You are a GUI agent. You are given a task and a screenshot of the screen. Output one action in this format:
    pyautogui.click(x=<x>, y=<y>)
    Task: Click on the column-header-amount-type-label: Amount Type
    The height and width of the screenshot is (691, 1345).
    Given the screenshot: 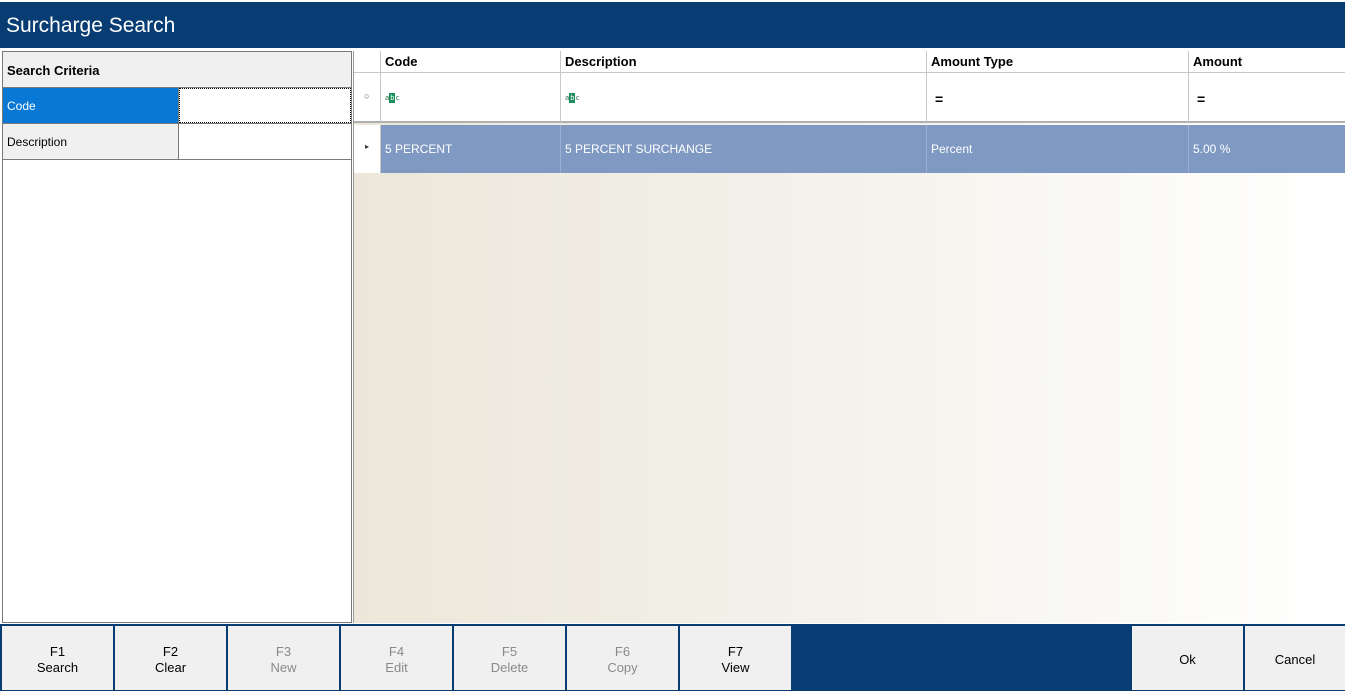 What is the action you would take?
    pyautogui.click(x=972, y=61)
    